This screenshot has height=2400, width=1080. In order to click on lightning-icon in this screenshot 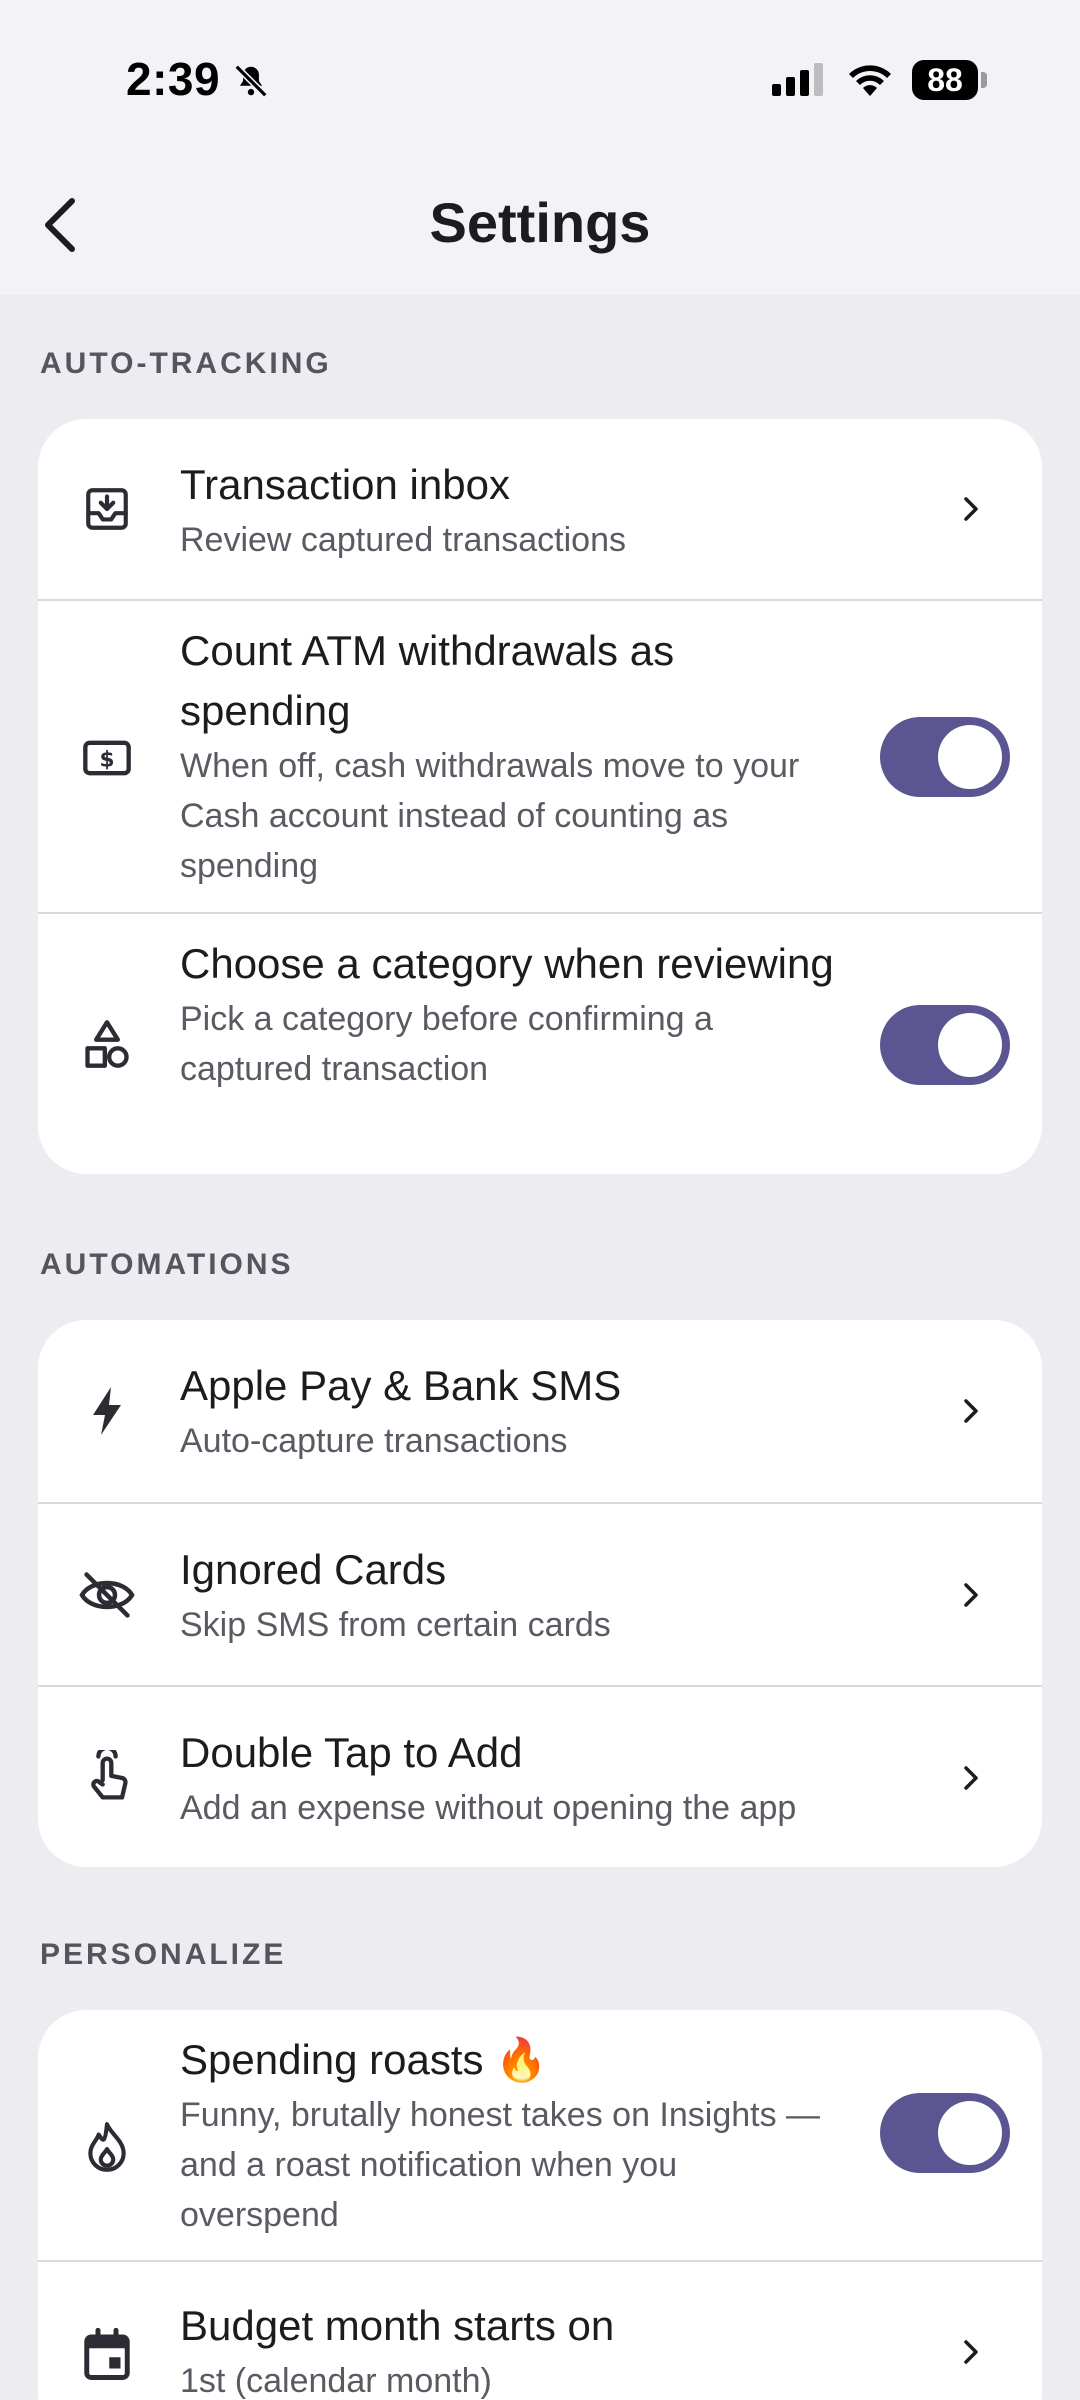, I will do `click(107, 1411)`.